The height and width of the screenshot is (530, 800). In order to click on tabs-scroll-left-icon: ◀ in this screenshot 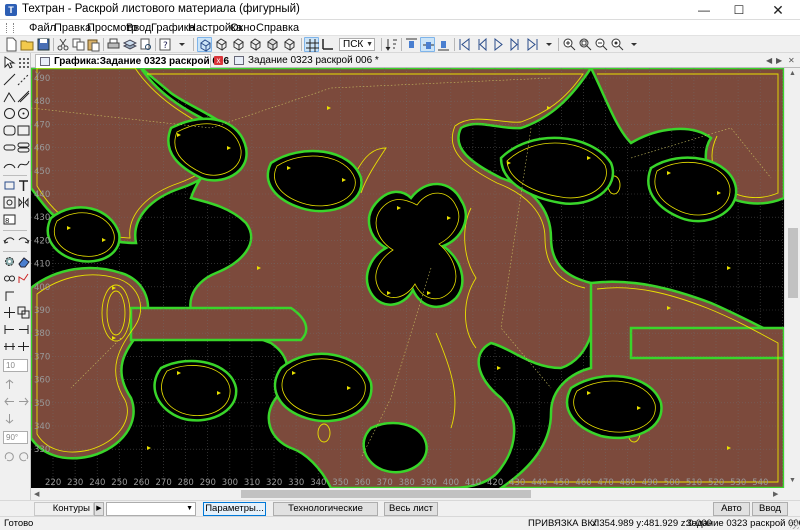, I will do `click(769, 60)`.